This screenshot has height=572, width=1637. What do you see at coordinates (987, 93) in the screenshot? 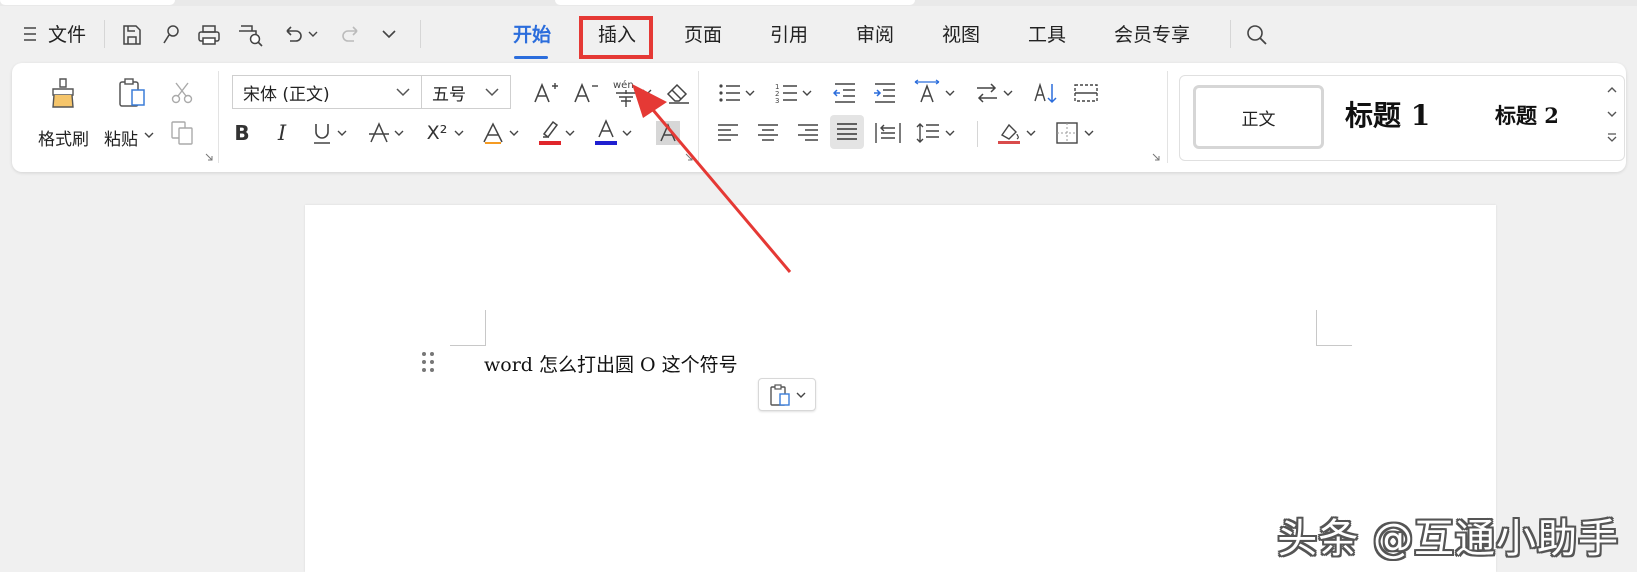
I see `text-direction-icon` at bounding box center [987, 93].